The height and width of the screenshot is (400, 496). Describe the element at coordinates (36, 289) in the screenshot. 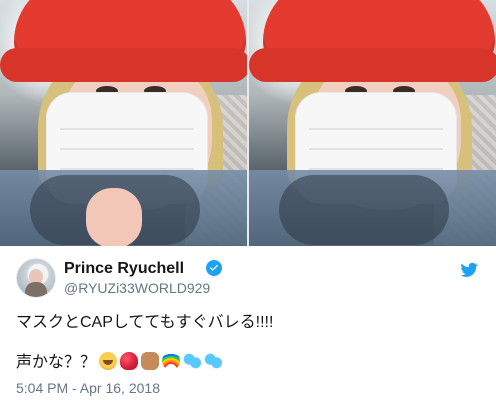

I see `avatar-body` at that location.